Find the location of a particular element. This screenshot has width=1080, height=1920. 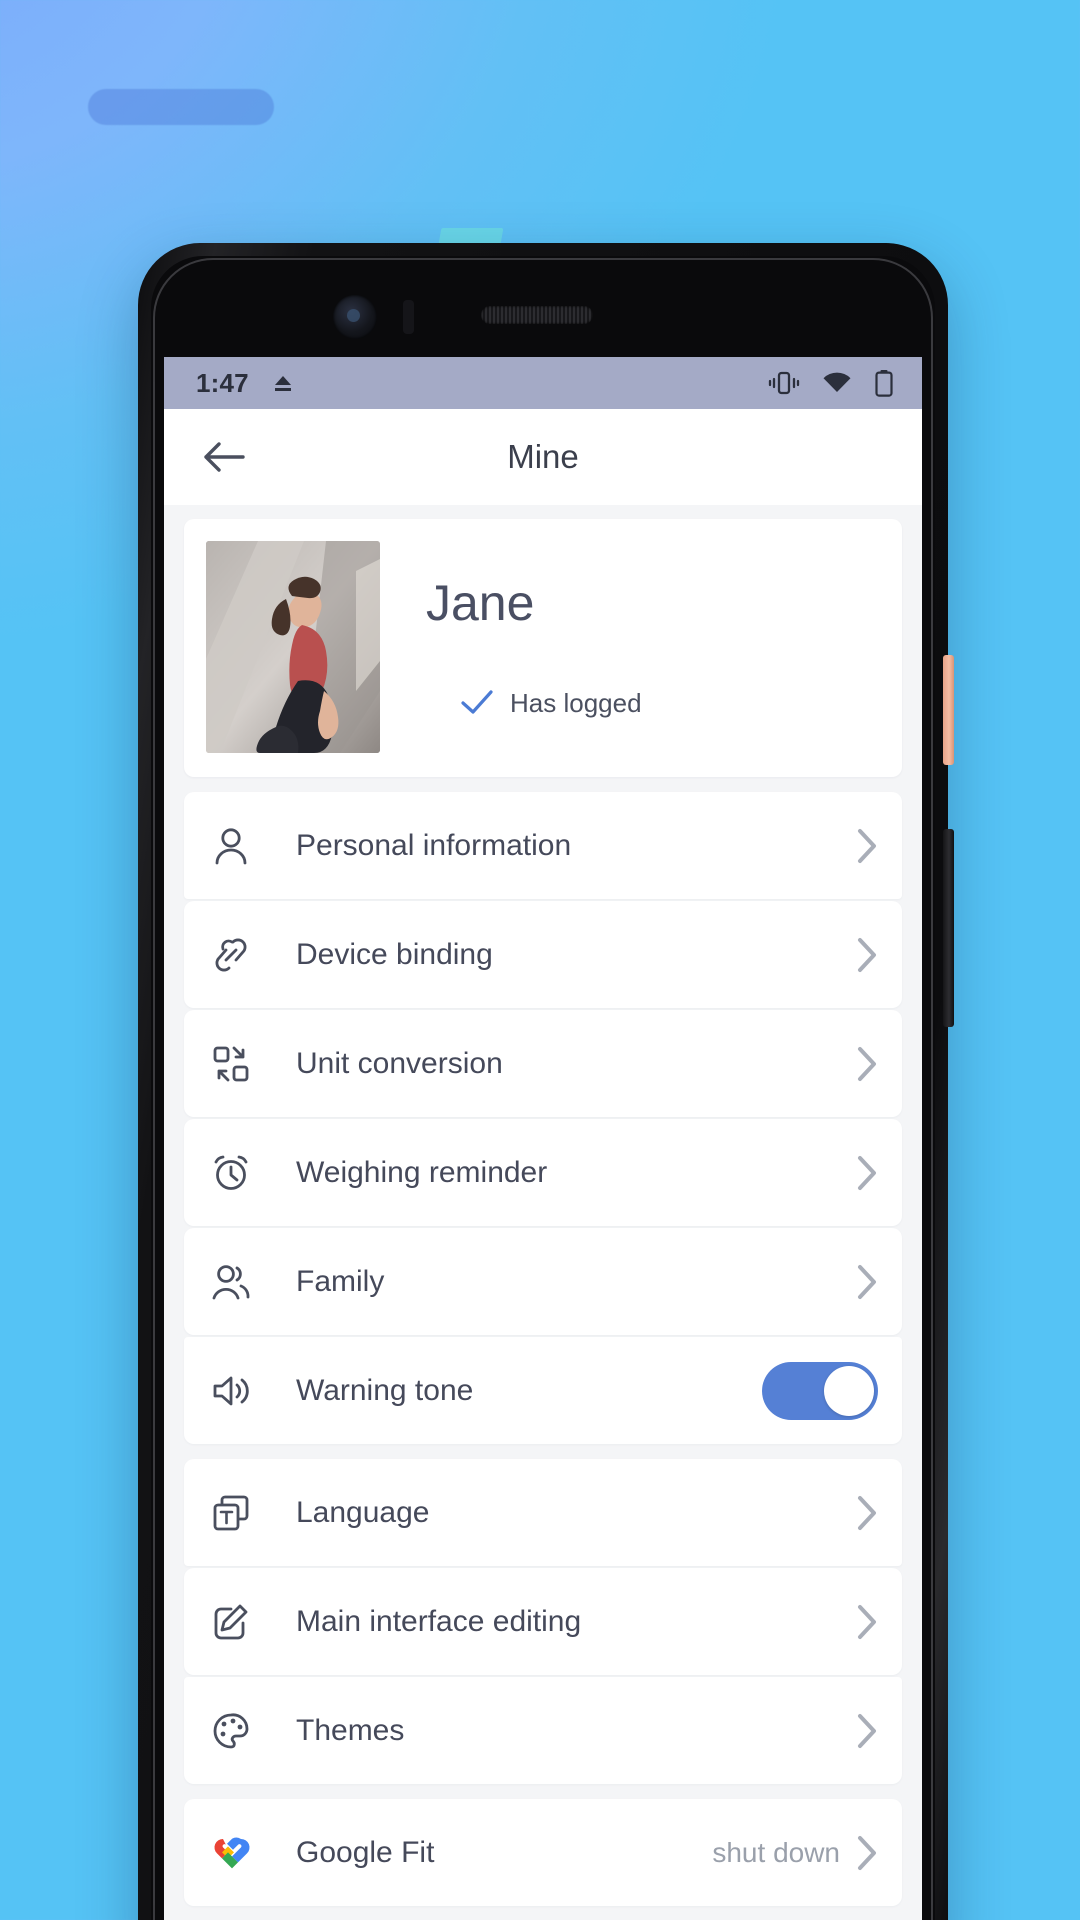

settings-row-main-interface-editing: Main interface editing is located at coordinates (543, 1621).